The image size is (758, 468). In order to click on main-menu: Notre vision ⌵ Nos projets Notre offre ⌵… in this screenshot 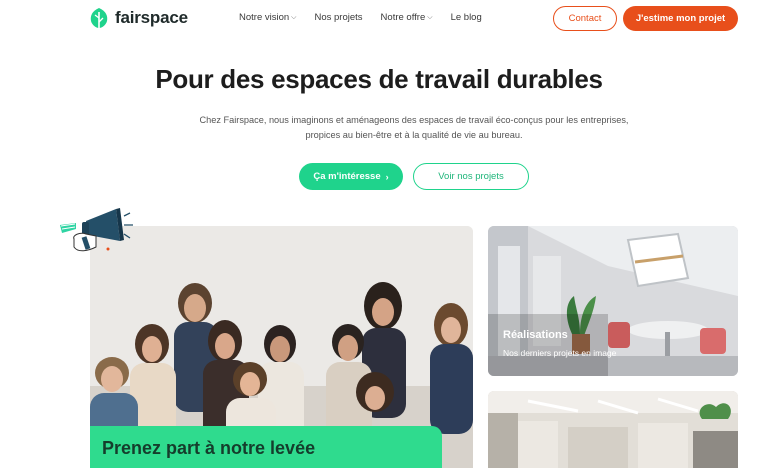, I will do `click(360, 17)`.